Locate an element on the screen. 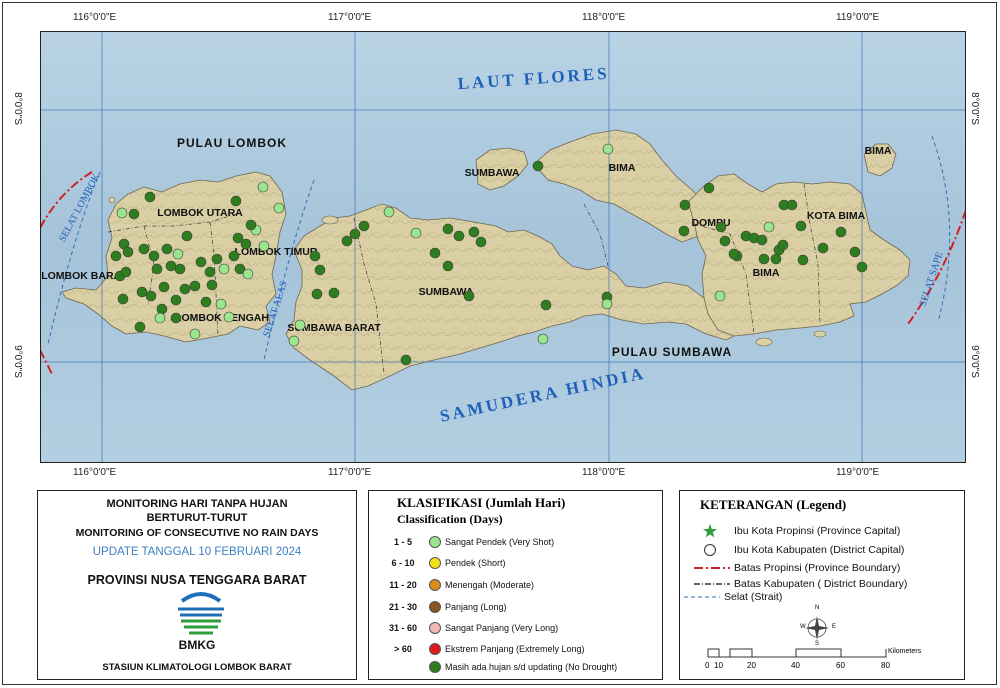 This screenshot has height=688, width=1000. classification-item: > 60 Ekstrem Panjang (Extremely Long) is located at coordinates (481, 649).